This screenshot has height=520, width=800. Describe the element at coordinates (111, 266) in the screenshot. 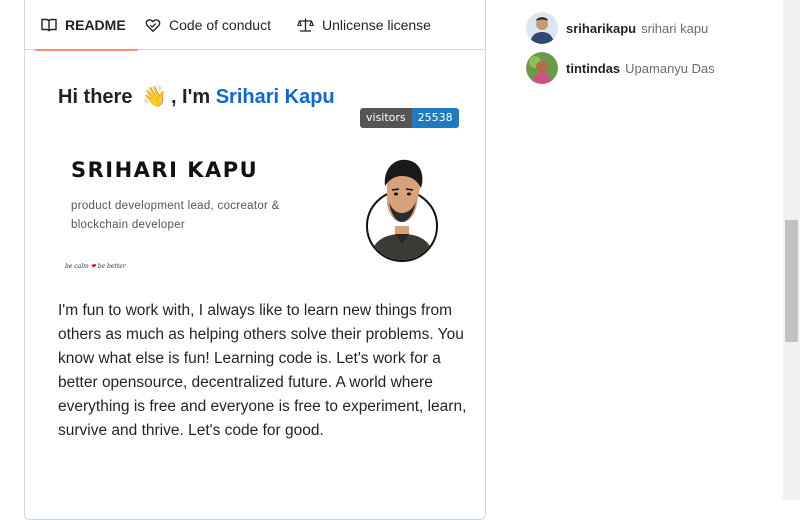

I see `banner-signature-right: be better` at that location.